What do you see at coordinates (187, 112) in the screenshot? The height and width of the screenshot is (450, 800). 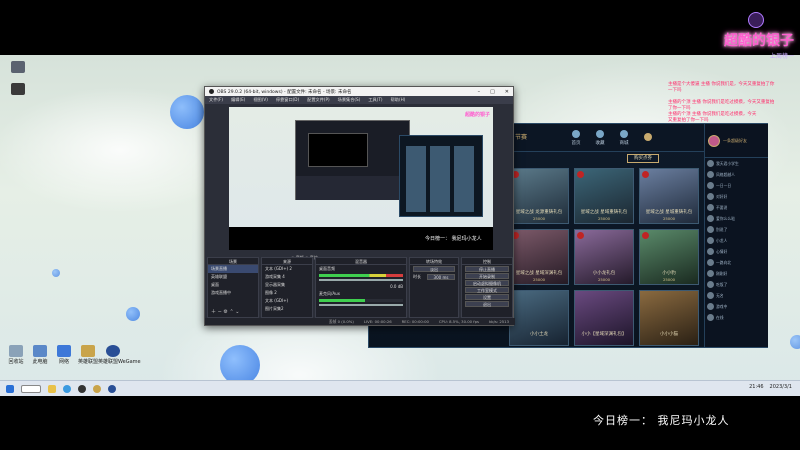 I see `wallpaper-bubble` at bounding box center [187, 112].